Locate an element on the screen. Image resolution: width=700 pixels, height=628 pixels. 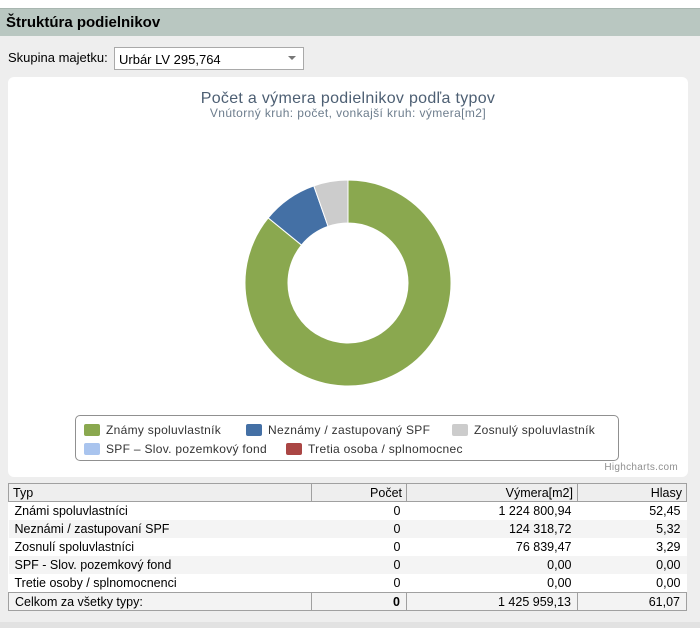
legend-label: SPF – Slov. pozemkový fond is located at coordinates (186, 449).